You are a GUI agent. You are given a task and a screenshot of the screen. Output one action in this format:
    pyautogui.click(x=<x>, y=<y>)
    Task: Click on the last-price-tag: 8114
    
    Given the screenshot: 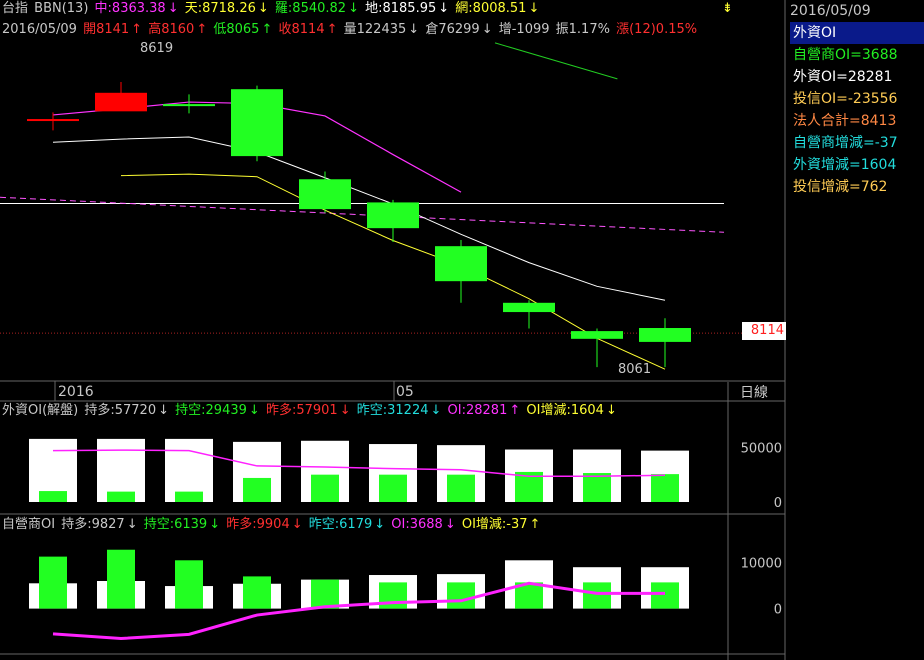 What is the action you would take?
    pyautogui.click(x=764, y=331)
    